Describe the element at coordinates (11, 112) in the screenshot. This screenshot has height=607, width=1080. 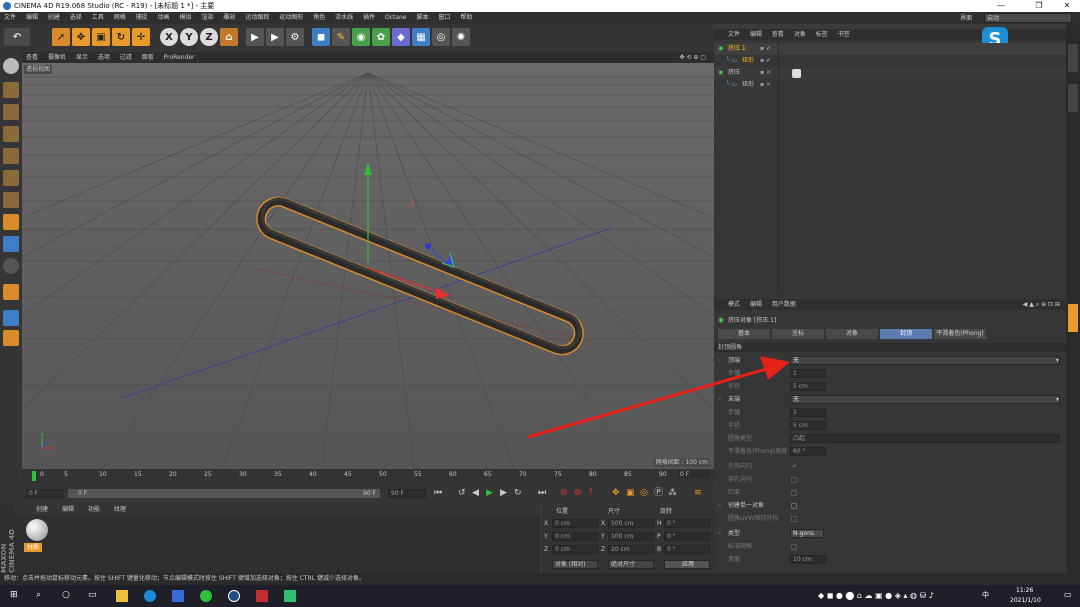
I see `texture-mode-icon` at that location.